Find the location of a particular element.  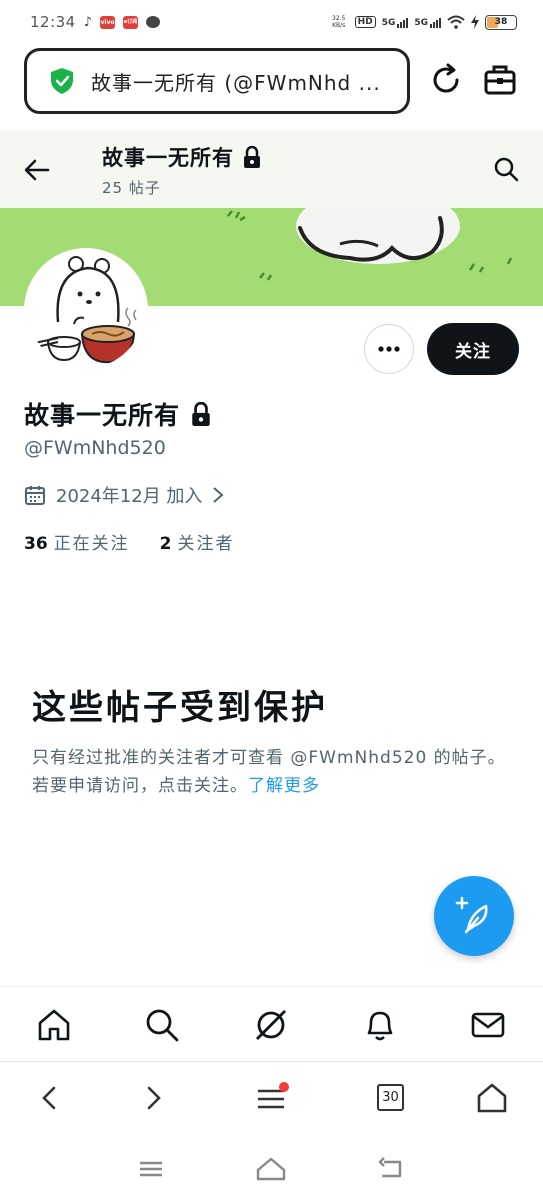

profile-header: 故事一无所有 25 帖子 is located at coordinates (271, 169).